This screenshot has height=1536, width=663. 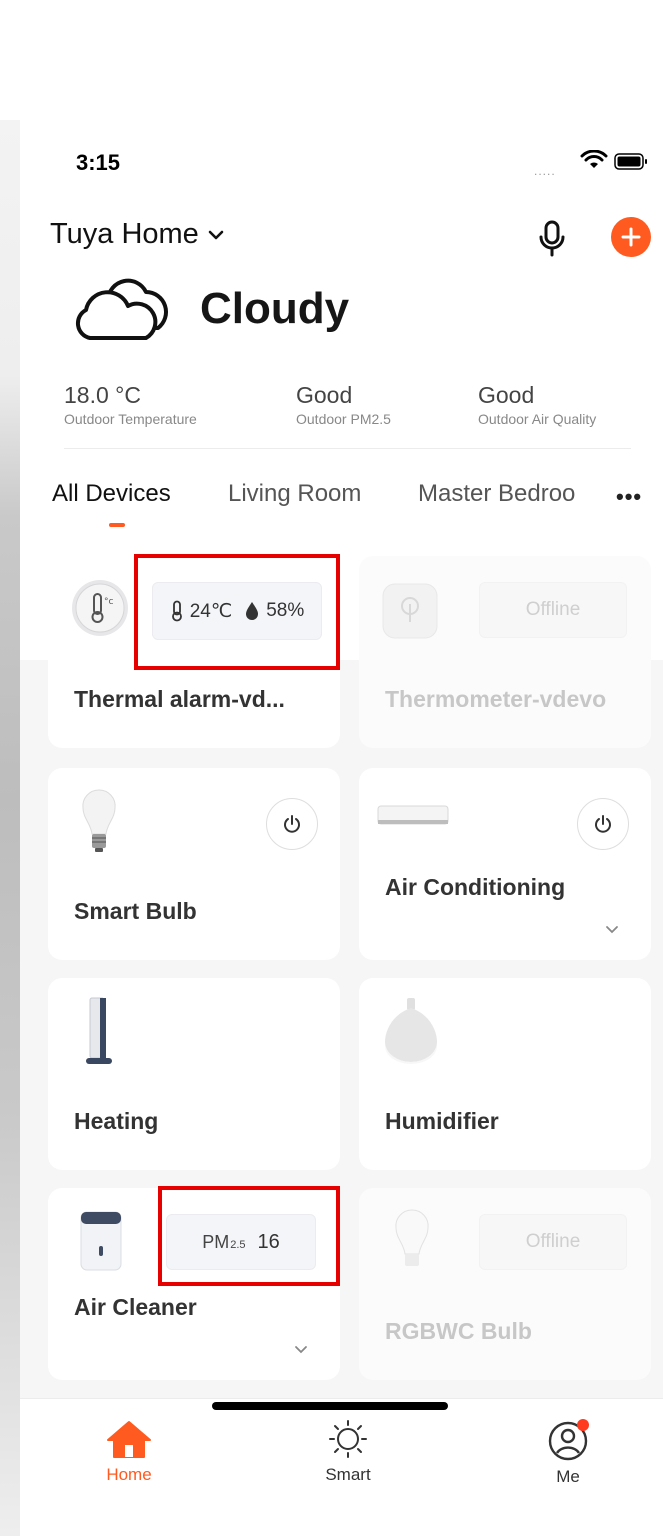 What do you see at coordinates (537, 419) in the screenshot?
I see `stat-label: Outdoor Air Quality` at bounding box center [537, 419].